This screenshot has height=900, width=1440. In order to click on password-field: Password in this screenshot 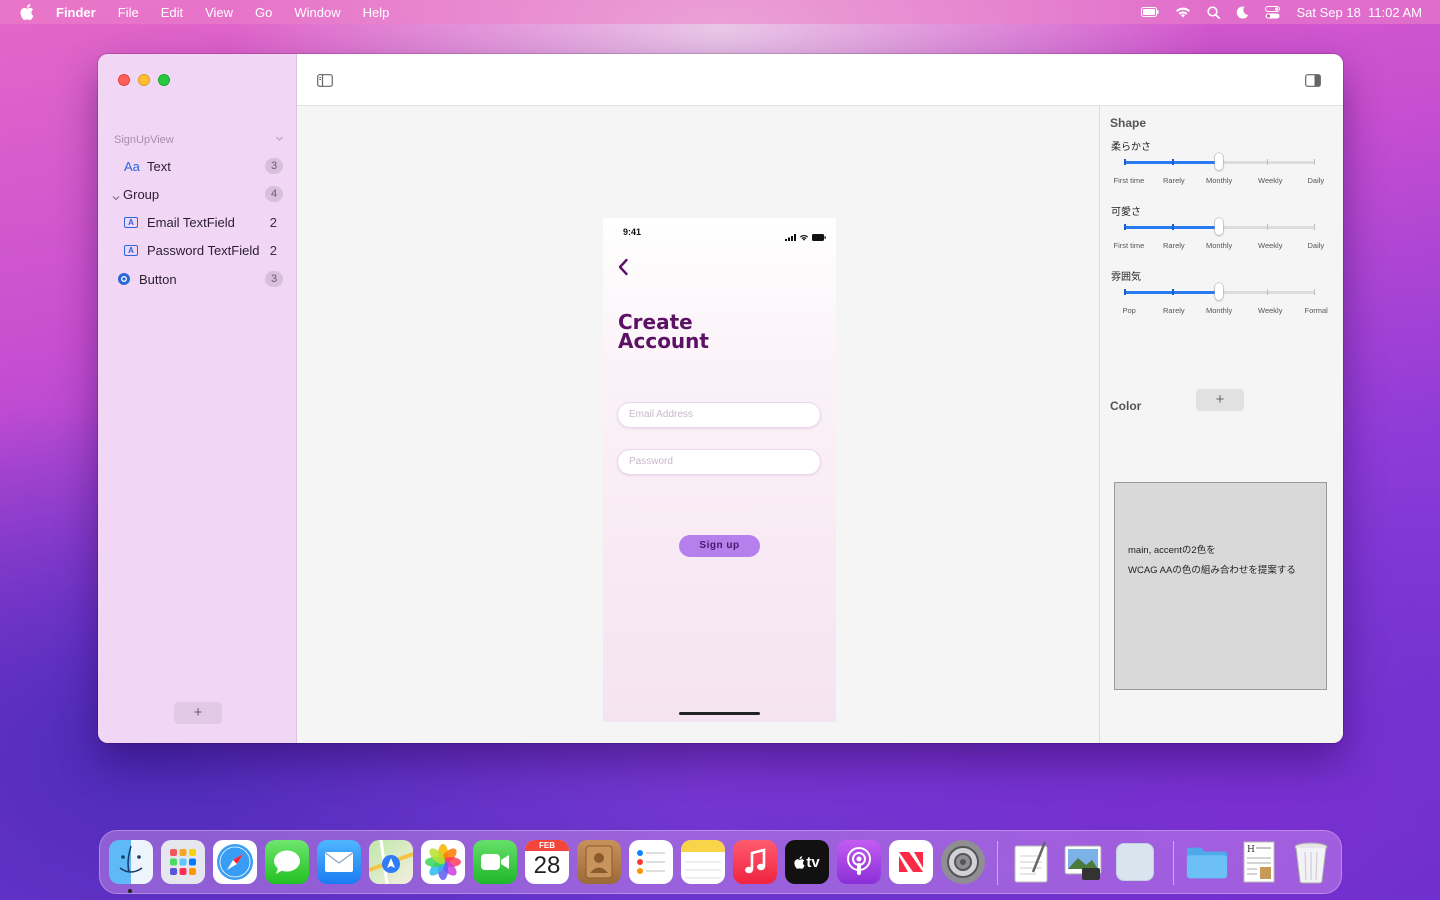, I will do `click(719, 462)`.